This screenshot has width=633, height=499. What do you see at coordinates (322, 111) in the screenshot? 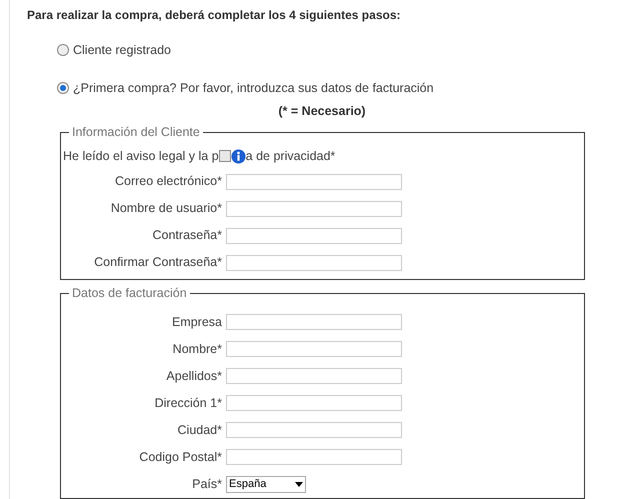
I see `required-note: (* = Necesario)` at bounding box center [322, 111].